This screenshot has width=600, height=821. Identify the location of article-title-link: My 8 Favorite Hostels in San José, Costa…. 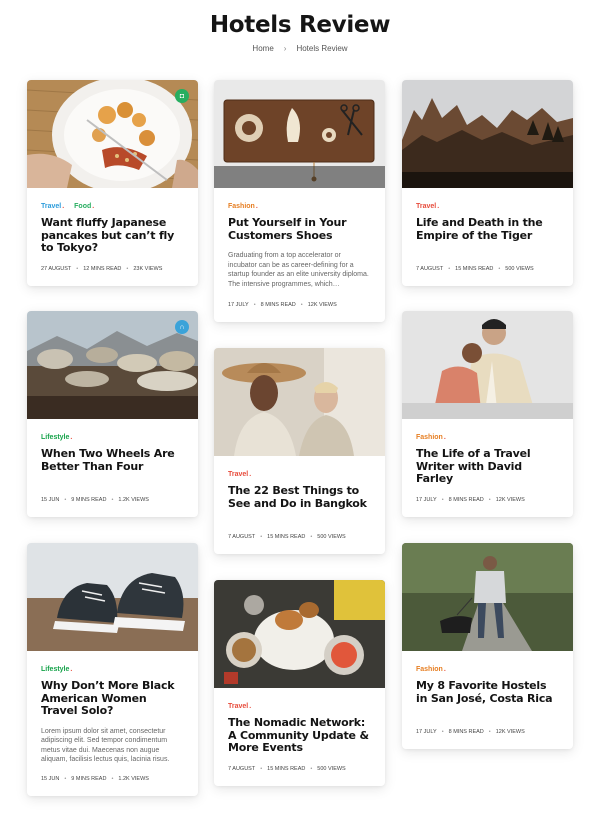
(487, 692).